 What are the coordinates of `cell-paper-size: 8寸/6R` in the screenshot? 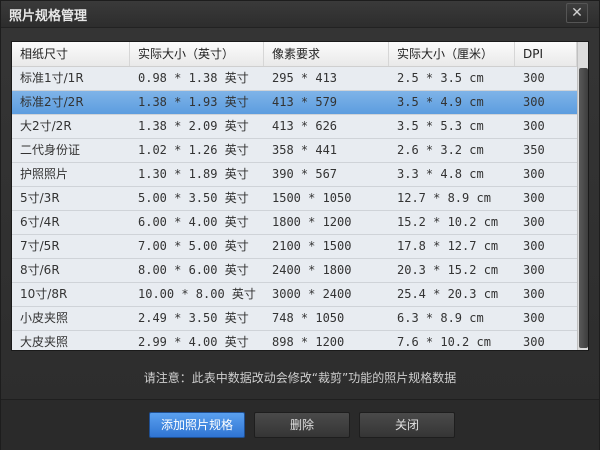 It's located at (40, 270).